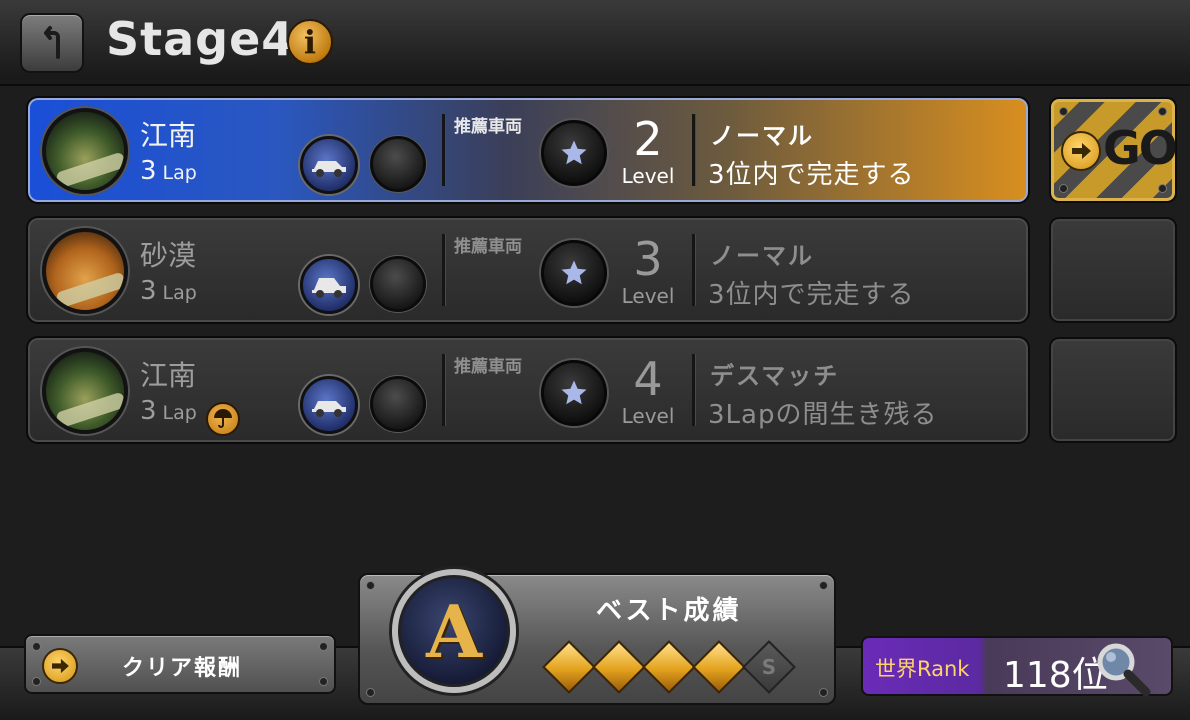 Image resolution: width=1190 pixels, height=720 pixels. I want to click on back-button, so click(52, 43).